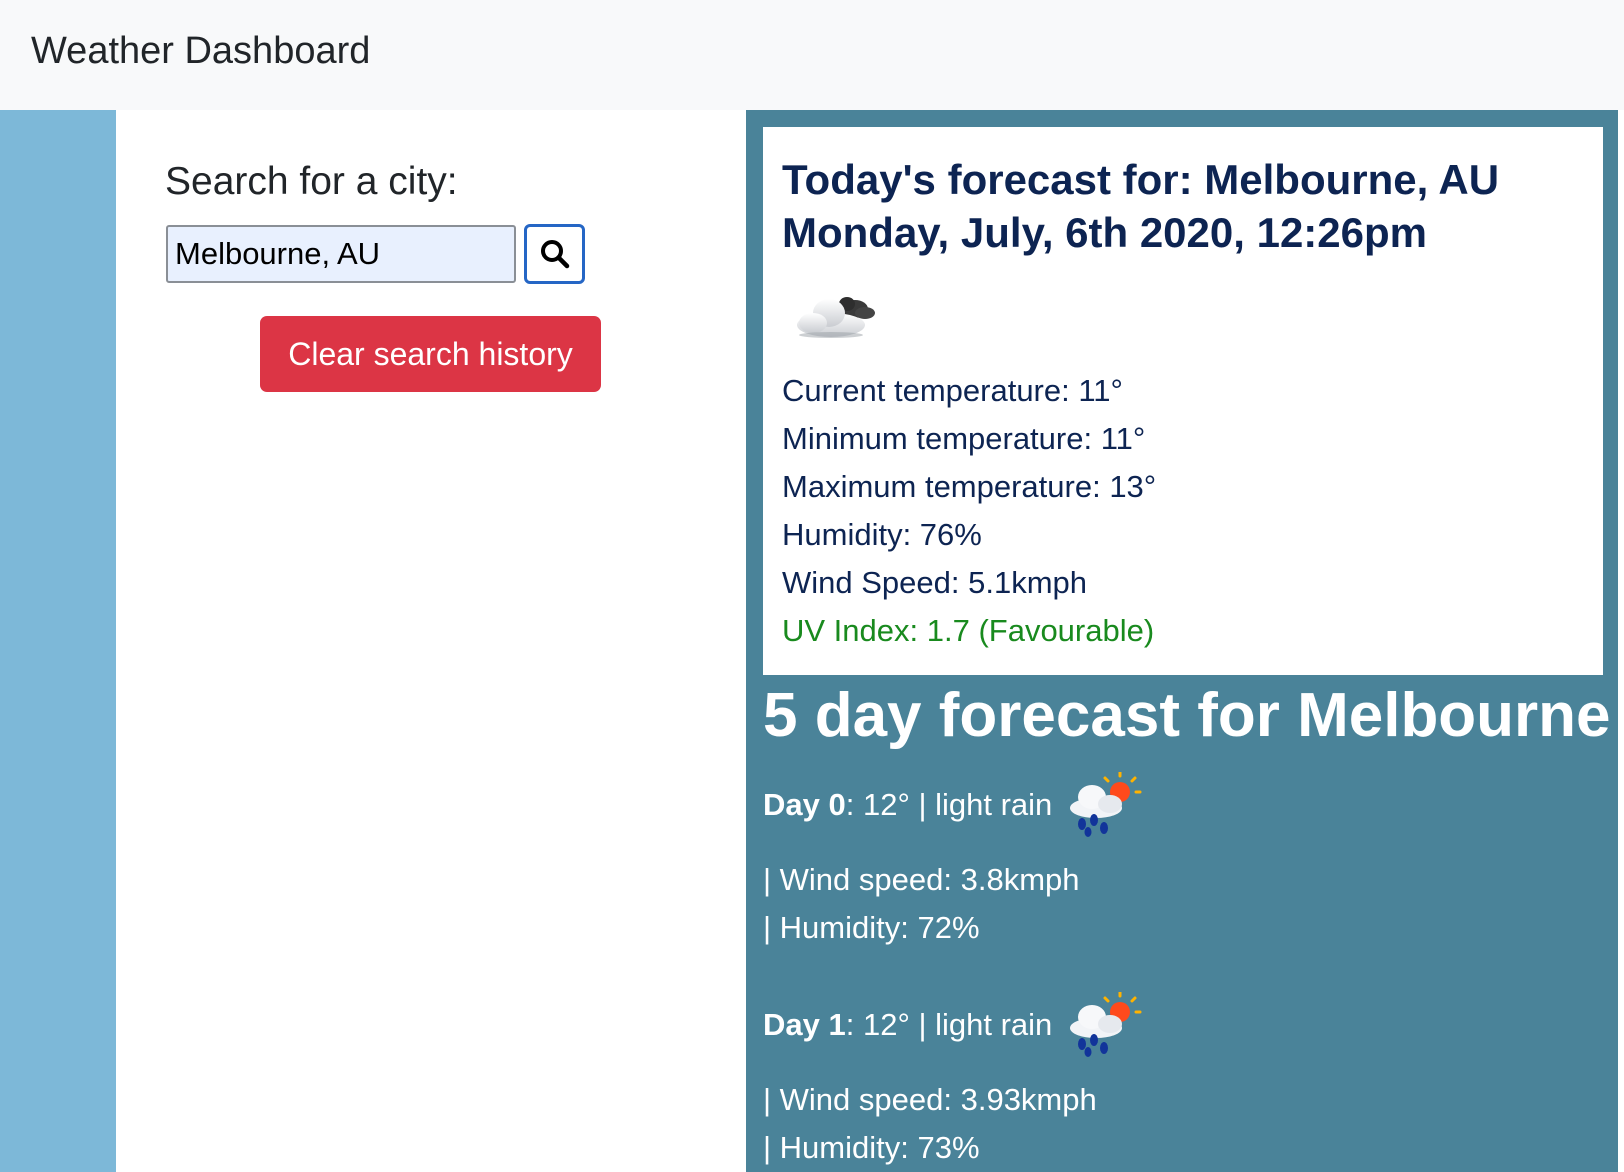 The height and width of the screenshot is (1172, 1624). I want to click on search-button, so click(554, 254).